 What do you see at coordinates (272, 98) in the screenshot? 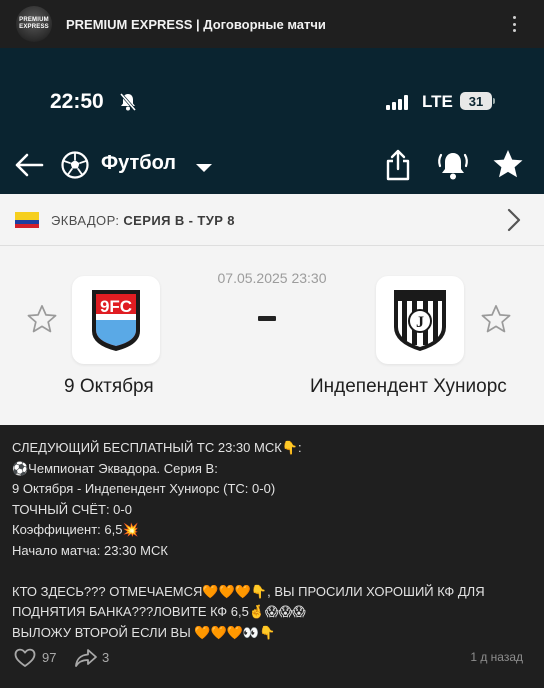
I see `status-bar: 22:50 LTE 31` at bounding box center [272, 98].